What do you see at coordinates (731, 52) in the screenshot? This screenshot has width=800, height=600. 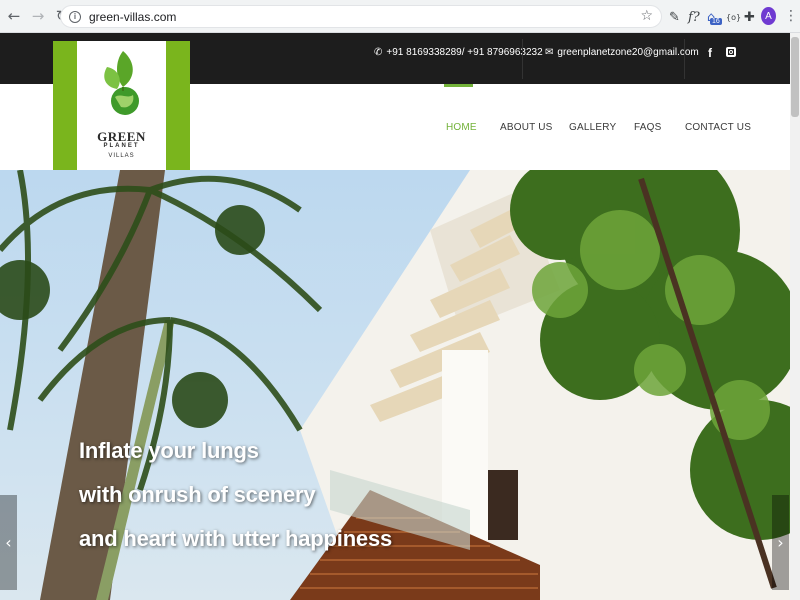 I see `instagram-icon` at bounding box center [731, 52].